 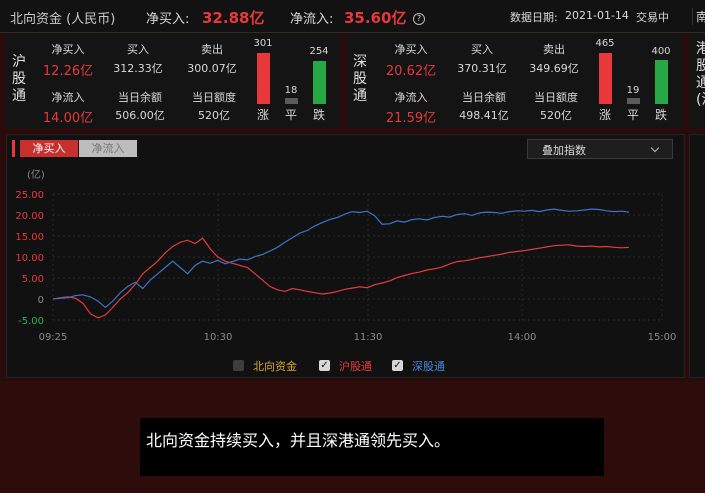 What do you see at coordinates (428, 366) in the screenshot?
I see `legend-sz: 深股通` at bounding box center [428, 366].